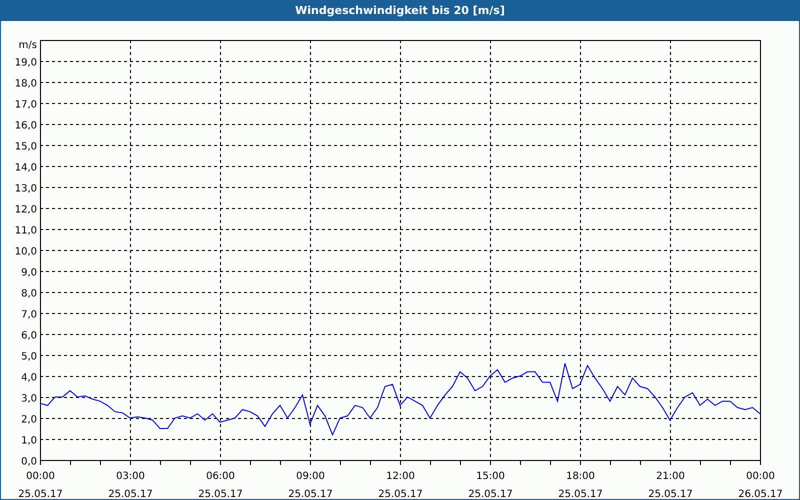 The image size is (800, 500). What do you see at coordinates (580, 476) in the screenshot?
I see `axis-label: 18:00` at bounding box center [580, 476].